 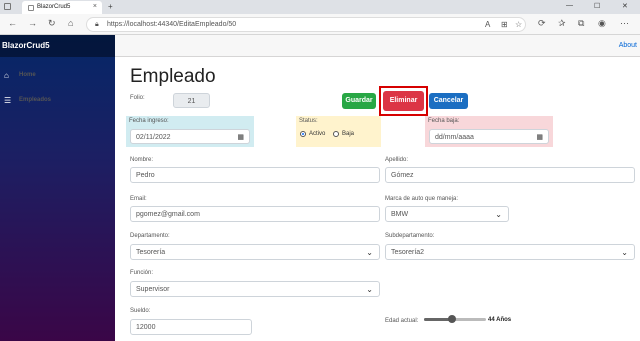 I want to click on collections-icon: ⧉, so click(x=581, y=23).